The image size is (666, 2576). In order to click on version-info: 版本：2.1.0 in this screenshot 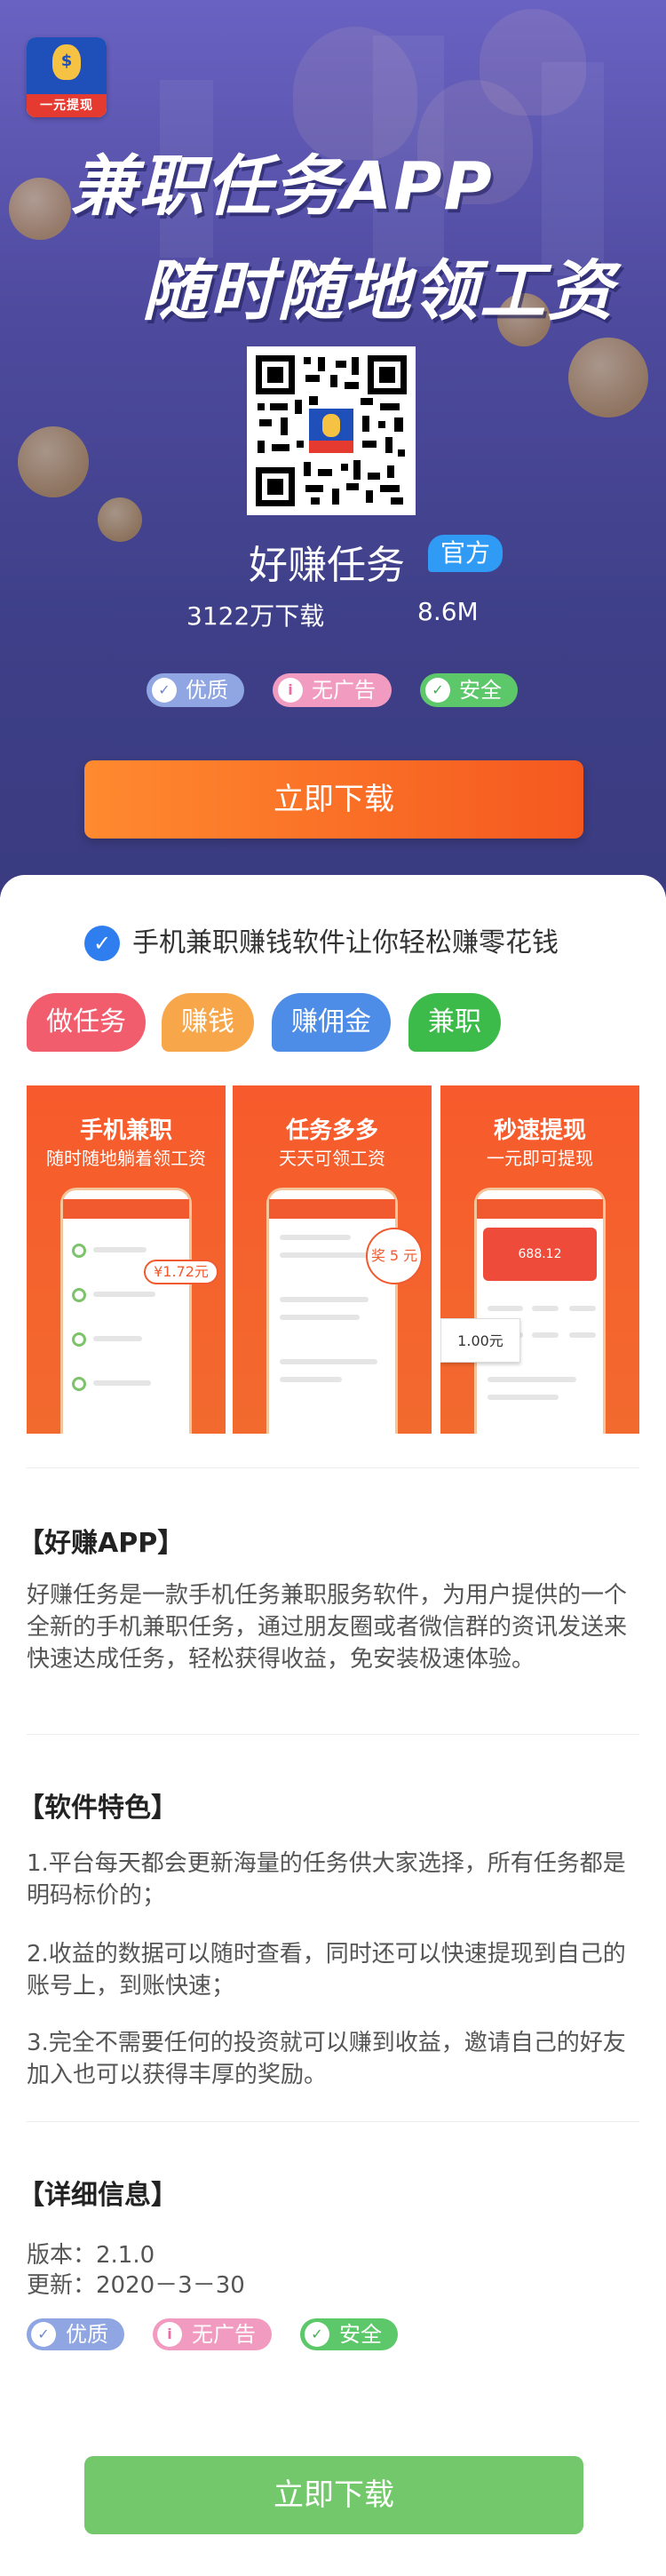, I will do `click(91, 2255)`.